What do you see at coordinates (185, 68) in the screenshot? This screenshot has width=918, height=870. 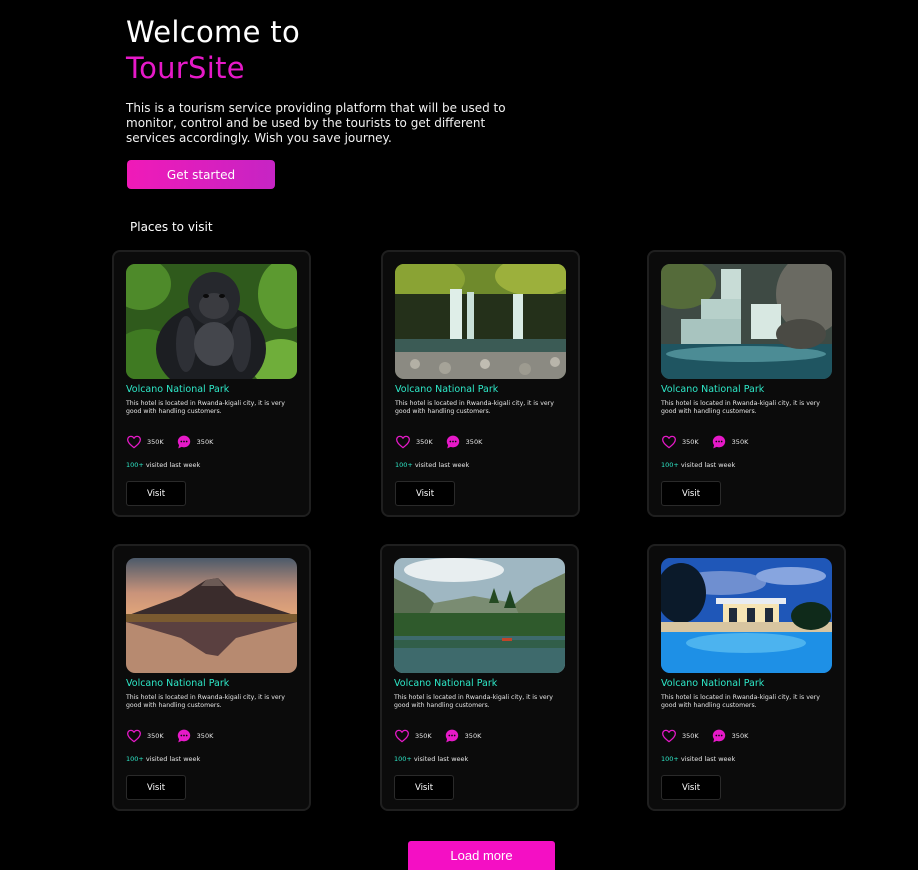 I see `brand-name: TourSite` at bounding box center [185, 68].